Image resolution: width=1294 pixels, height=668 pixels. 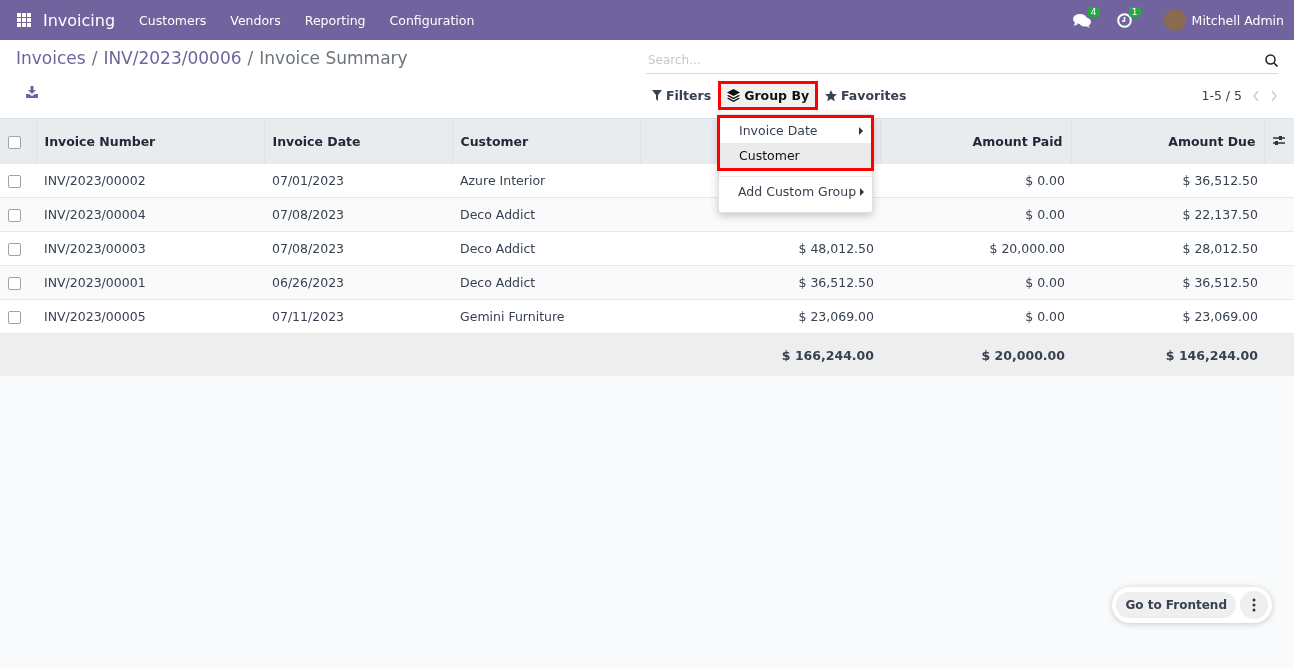 What do you see at coordinates (831, 95) in the screenshot?
I see `star-icon` at bounding box center [831, 95].